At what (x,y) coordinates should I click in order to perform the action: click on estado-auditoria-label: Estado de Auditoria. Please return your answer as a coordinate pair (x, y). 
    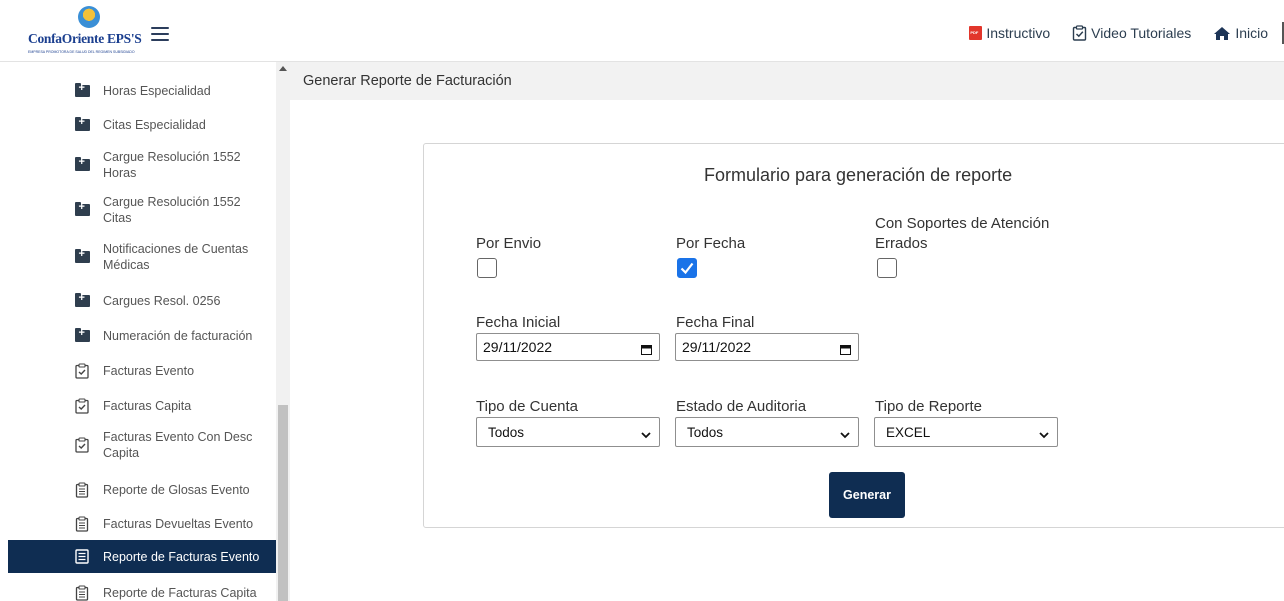
    Looking at the image, I should click on (741, 406).